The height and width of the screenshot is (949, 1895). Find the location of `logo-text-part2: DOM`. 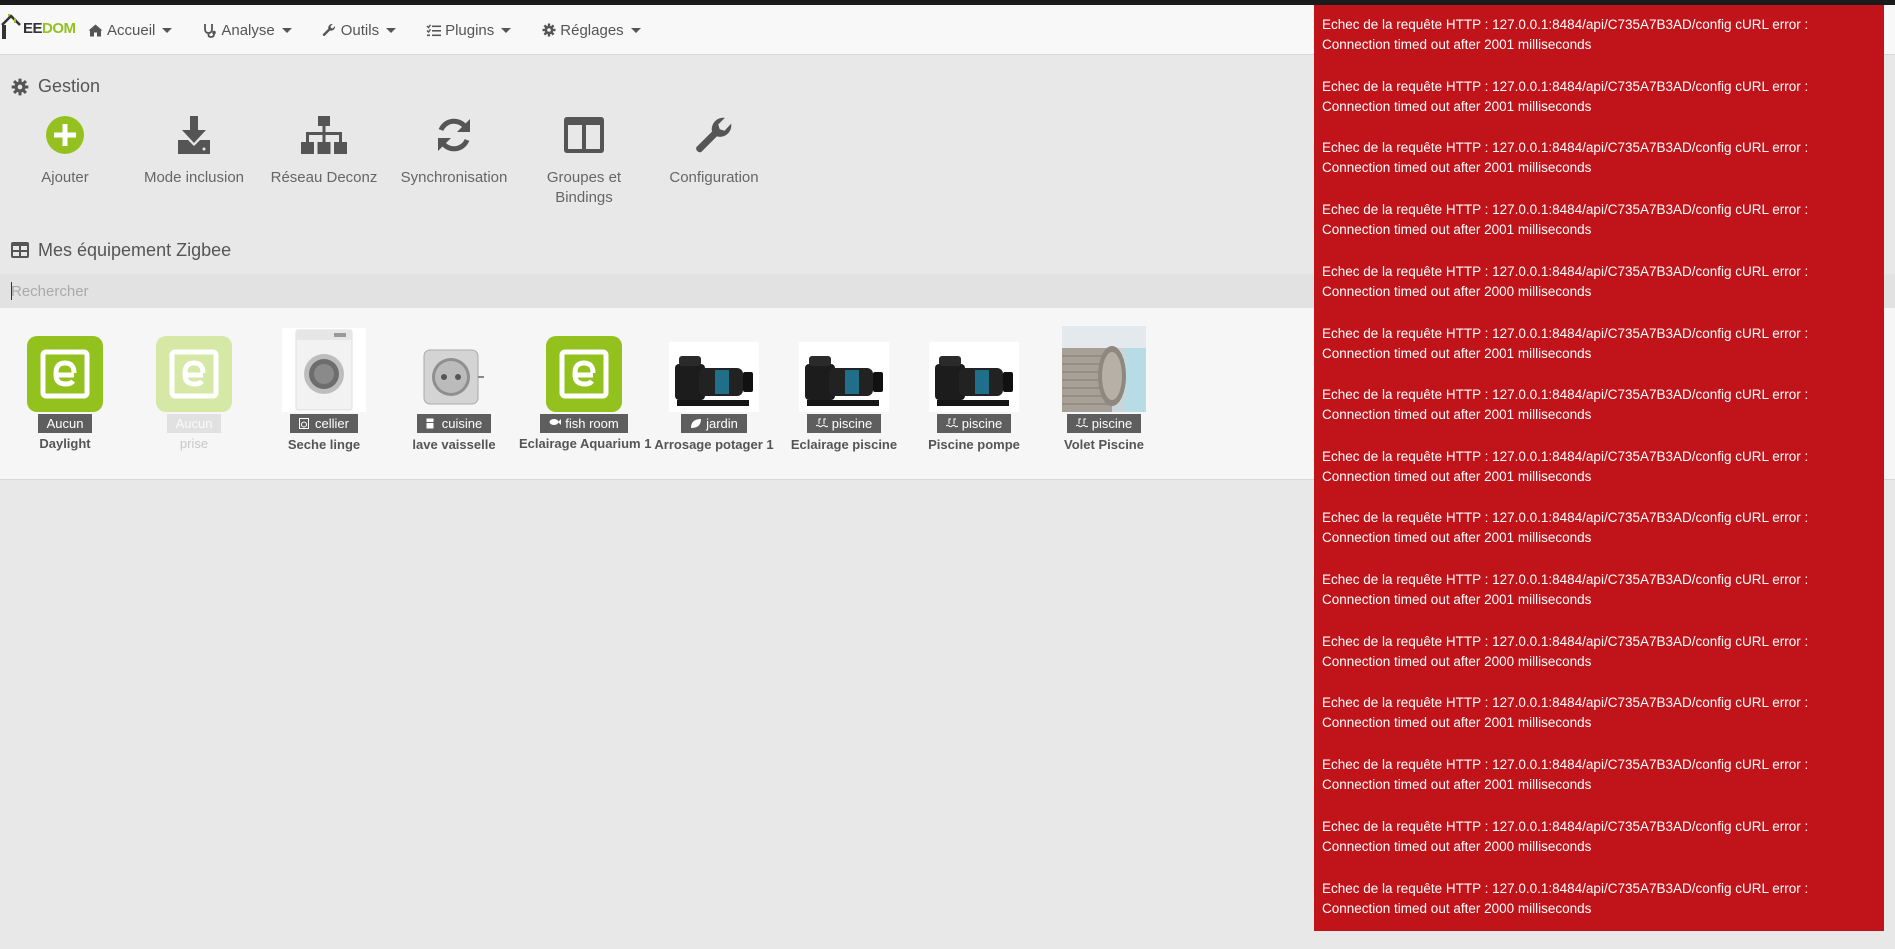

logo-text-part2: DOM is located at coordinates (59, 28).